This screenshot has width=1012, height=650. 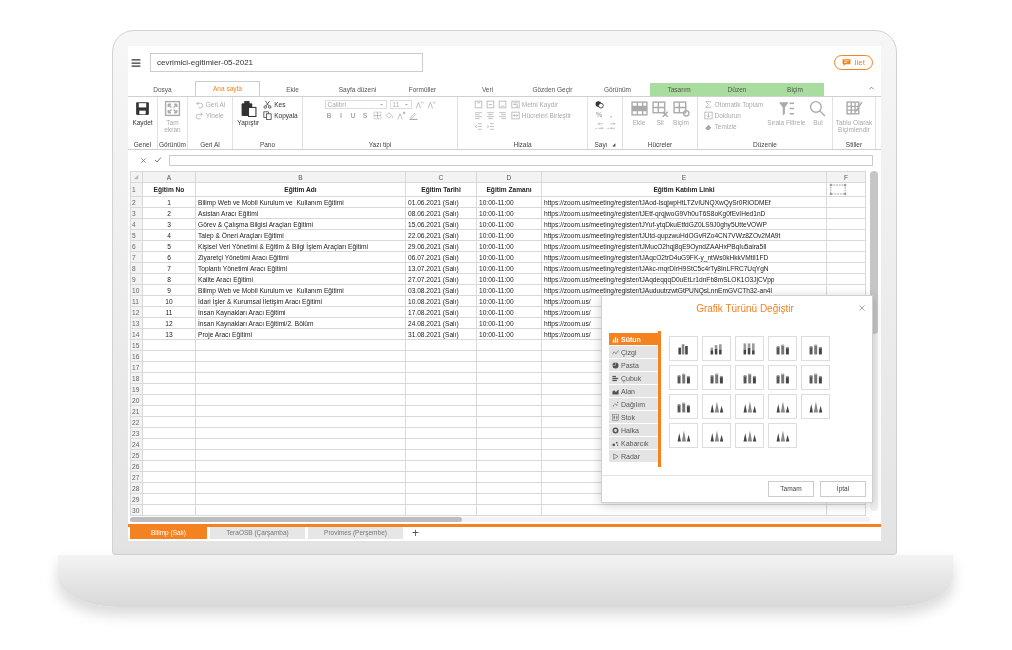 What do you see at coordinates (639, 108) in the screenshot?
I see `insert-cells-icon` at bounding box center [639, 108].